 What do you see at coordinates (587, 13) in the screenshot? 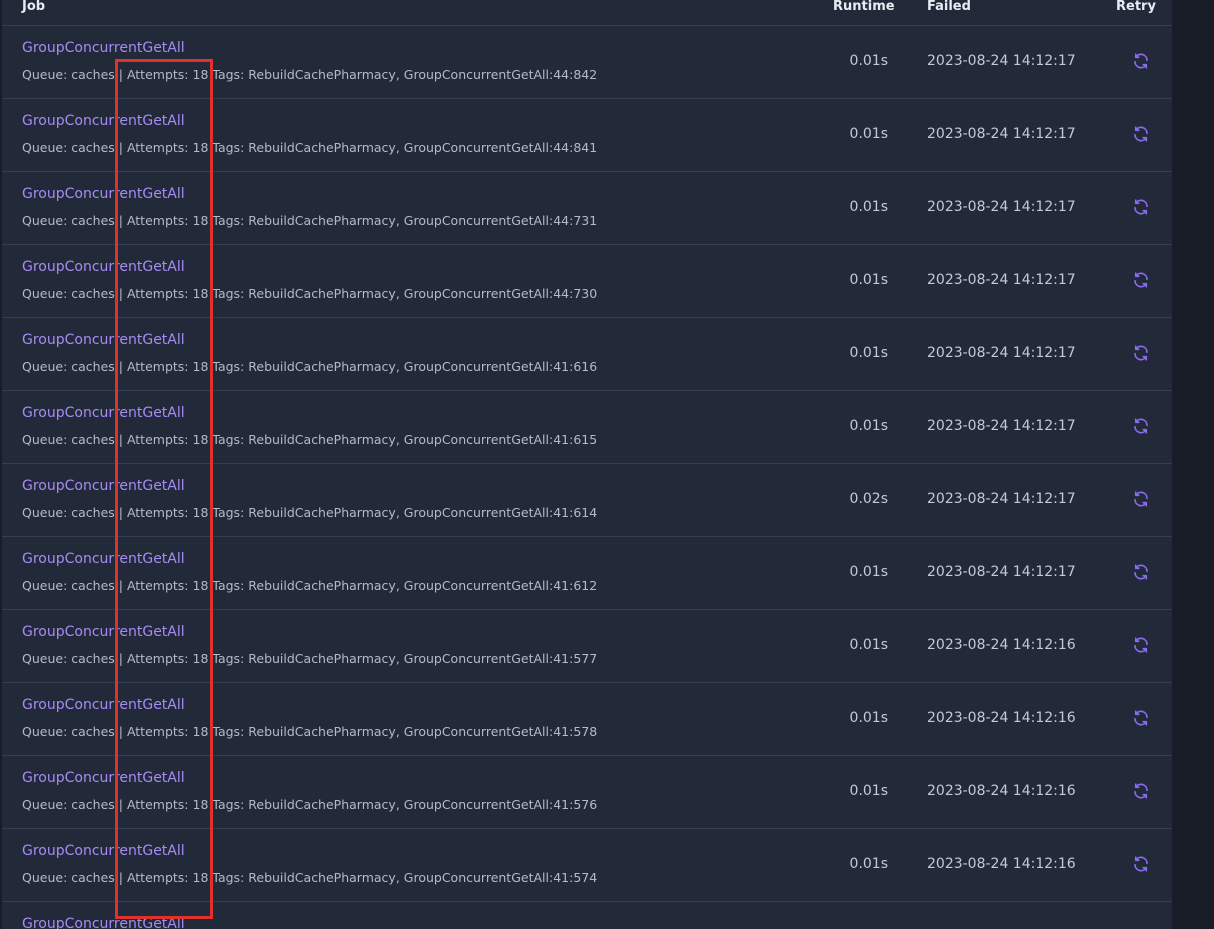
I see `table-header: Job Runtime Failed Retry` at bounding box center [587, 13].